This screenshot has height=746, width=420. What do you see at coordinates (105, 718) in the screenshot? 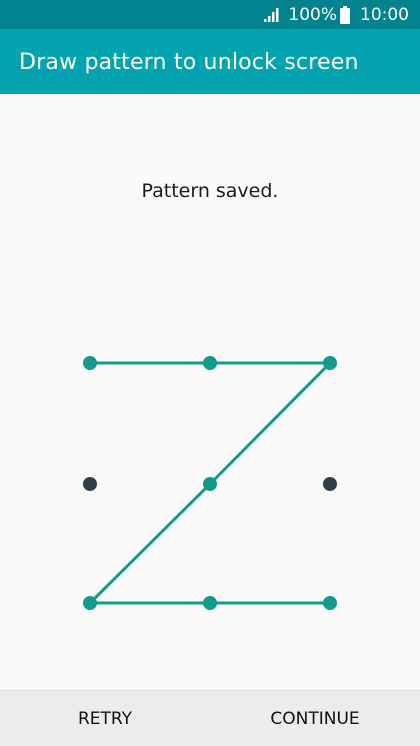
I see `retry-button: RETRY` at bounding box center [105, 718].